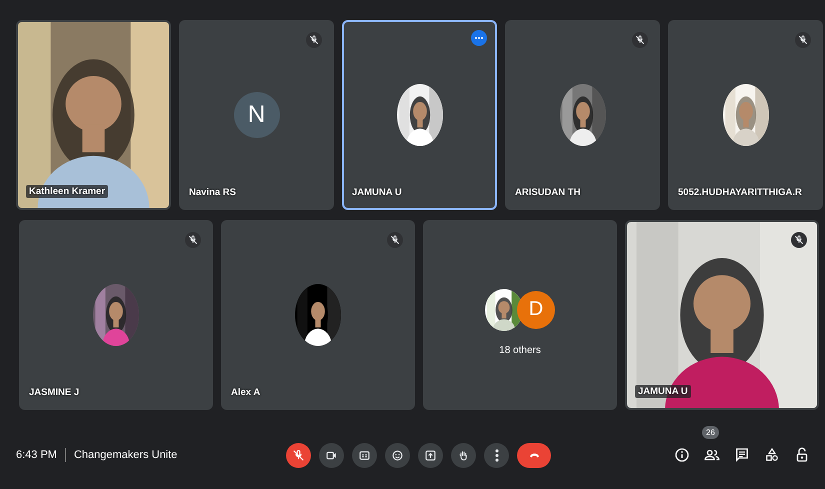  I want to click on reactions-button, so click(397, 455).